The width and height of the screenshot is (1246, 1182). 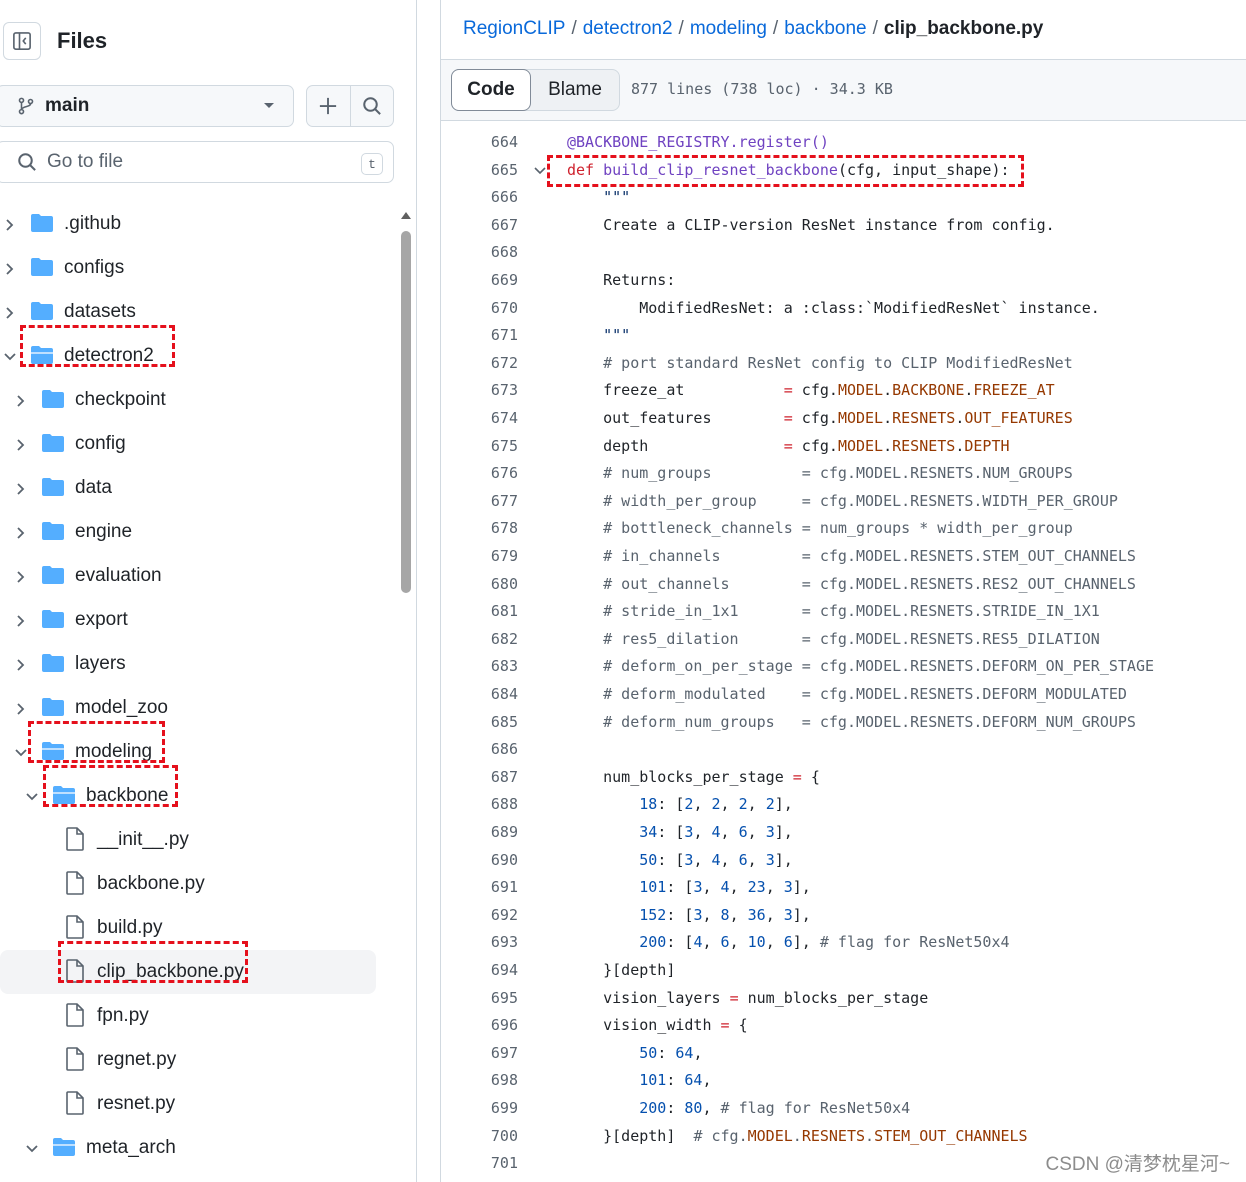 What do you see at coordinates (494, 390) in the screenshot?
I see `line-number: 673` at bounding box center [494, 390].